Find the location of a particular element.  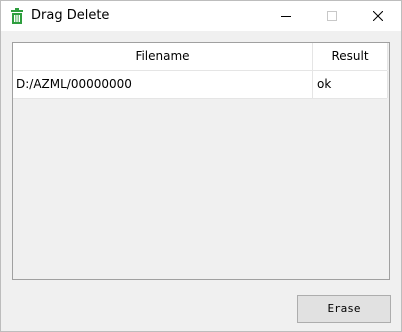

title-bar: Drag Delete is located at coordinates (201, 16).